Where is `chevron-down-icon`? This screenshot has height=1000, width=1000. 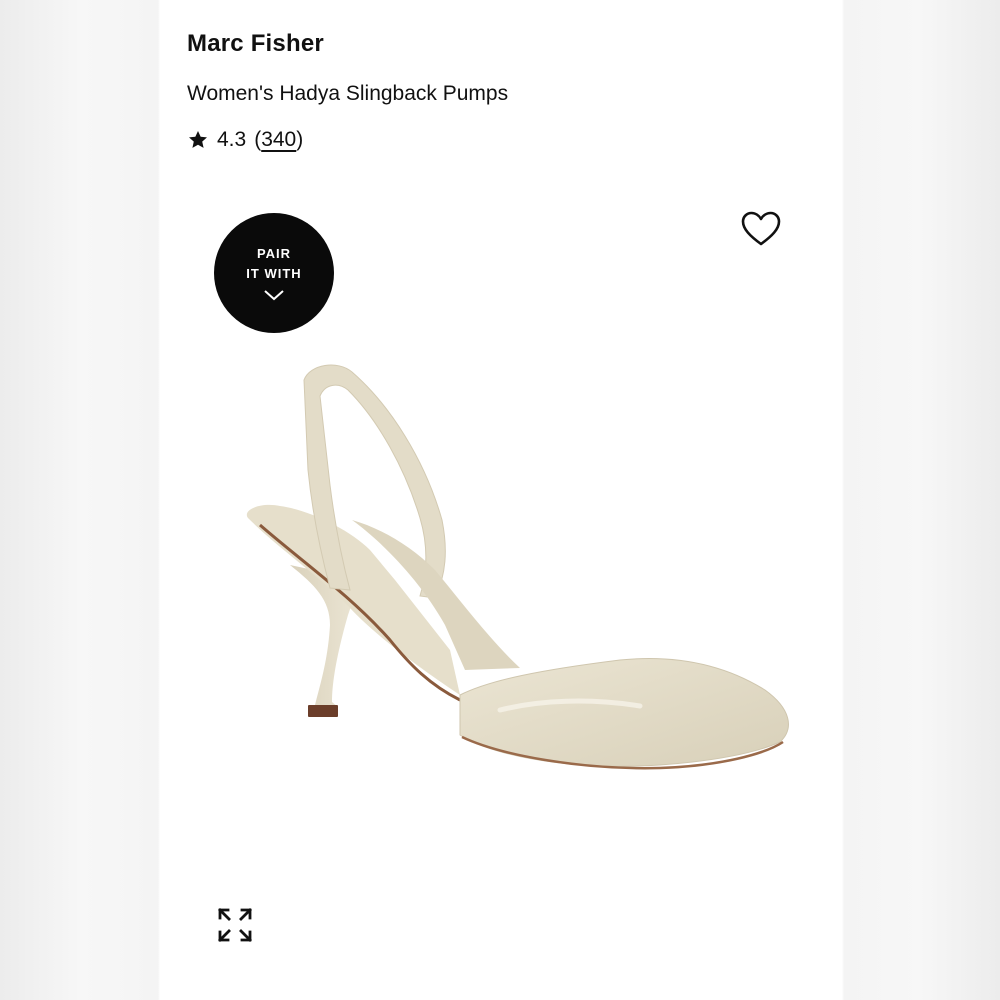
chevron-down-icon is located at coordinates (274, 295).